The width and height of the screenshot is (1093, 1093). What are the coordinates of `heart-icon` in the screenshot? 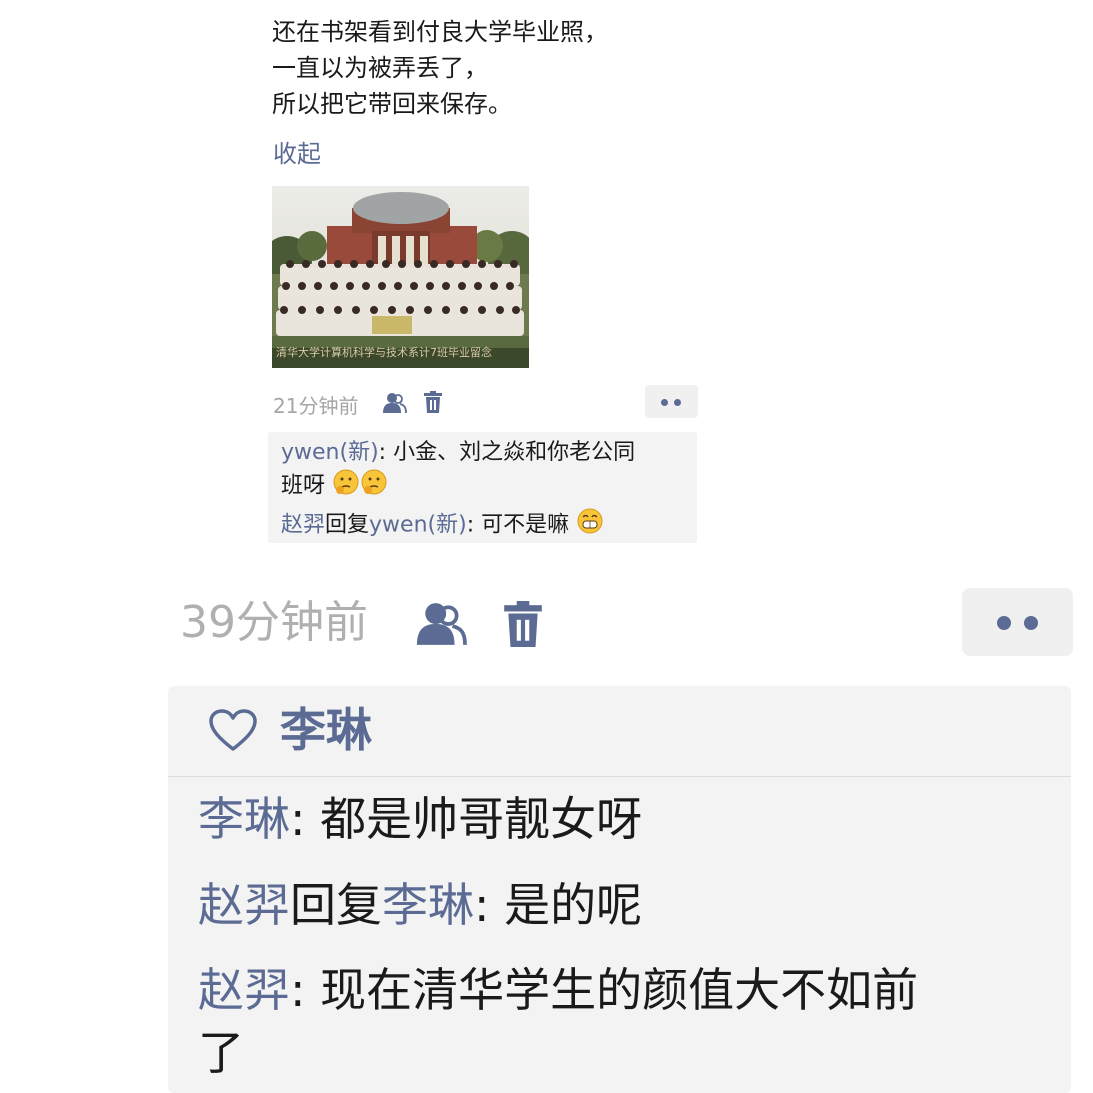 It's located at (233, 732).